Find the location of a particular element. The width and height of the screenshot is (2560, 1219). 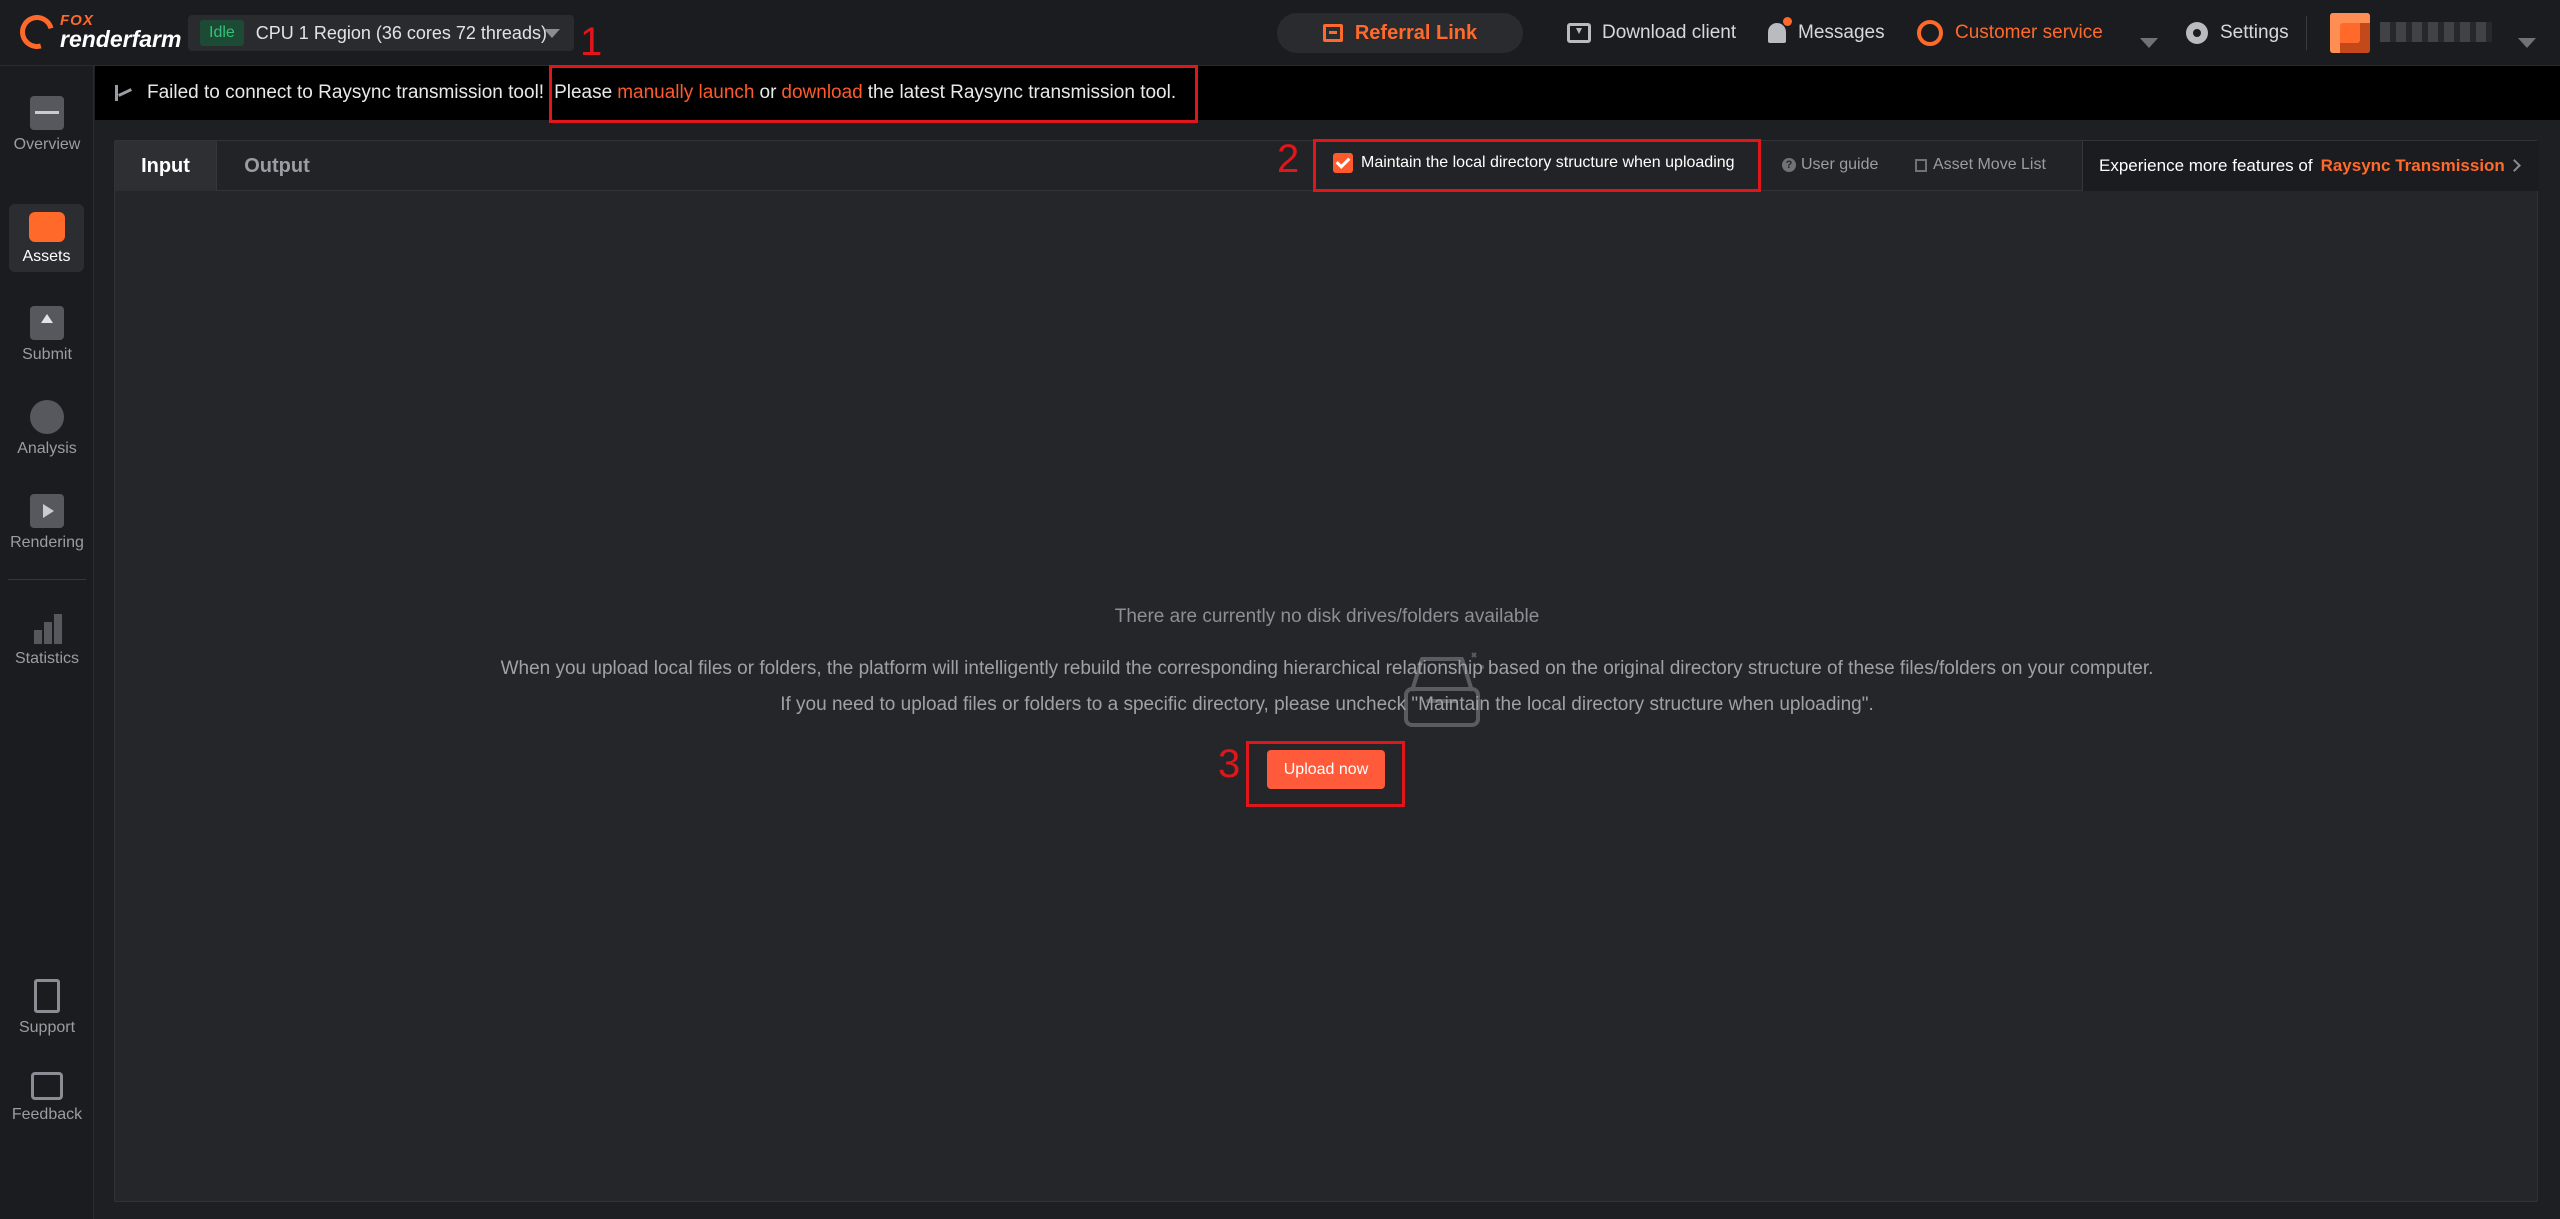

sidebar-item-submit: Submit is located at coordinates (47, 335).